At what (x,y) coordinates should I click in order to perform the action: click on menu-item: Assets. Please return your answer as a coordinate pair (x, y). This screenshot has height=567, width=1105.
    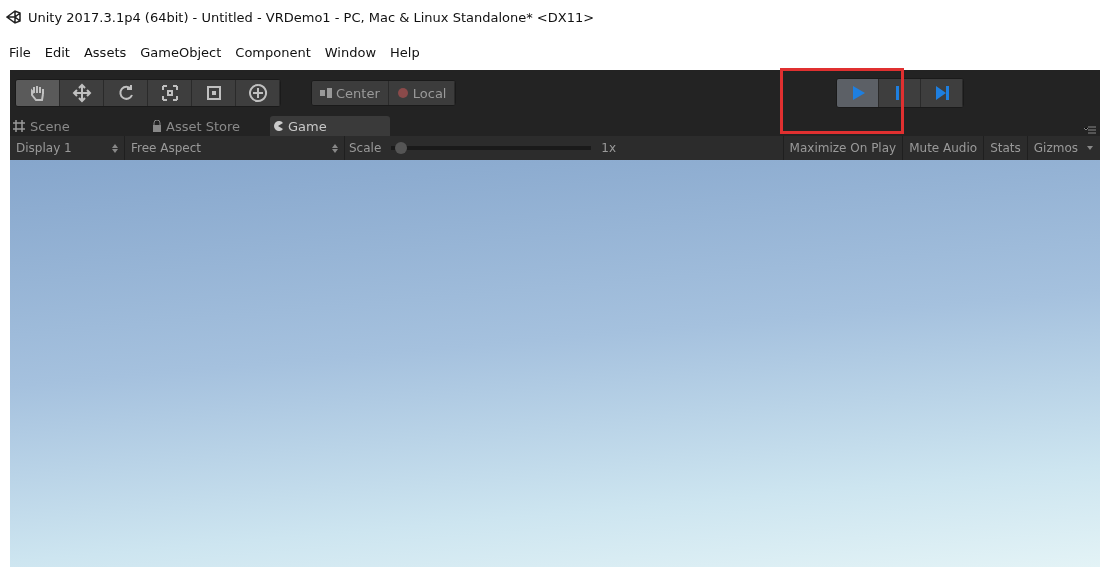
    Looking at the image, I should click on (105, 52).